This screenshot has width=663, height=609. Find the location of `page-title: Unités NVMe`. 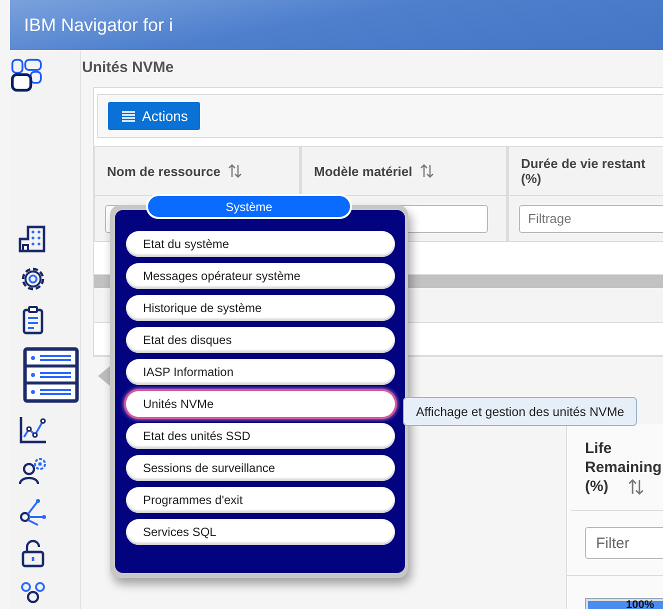

page-title: Unités NVMe is located at coordinates (128, 68).